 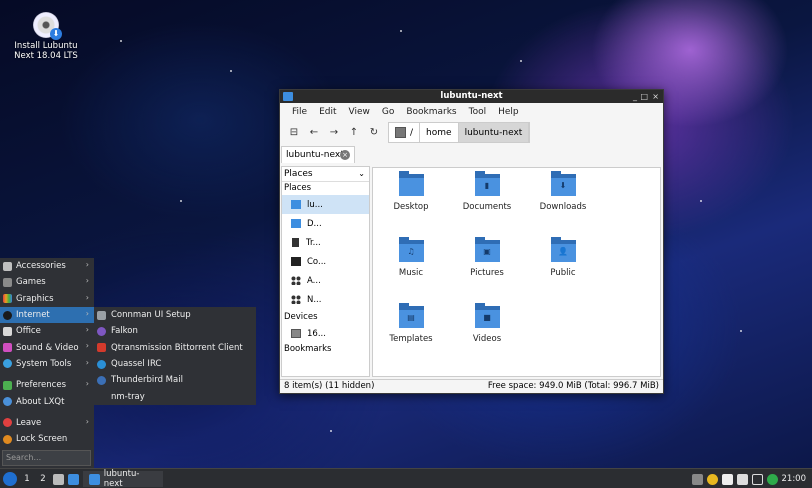 I want to click on submenu-qtransmission: Qtransmission Bittorrent Client, so click(x=175, y=348).